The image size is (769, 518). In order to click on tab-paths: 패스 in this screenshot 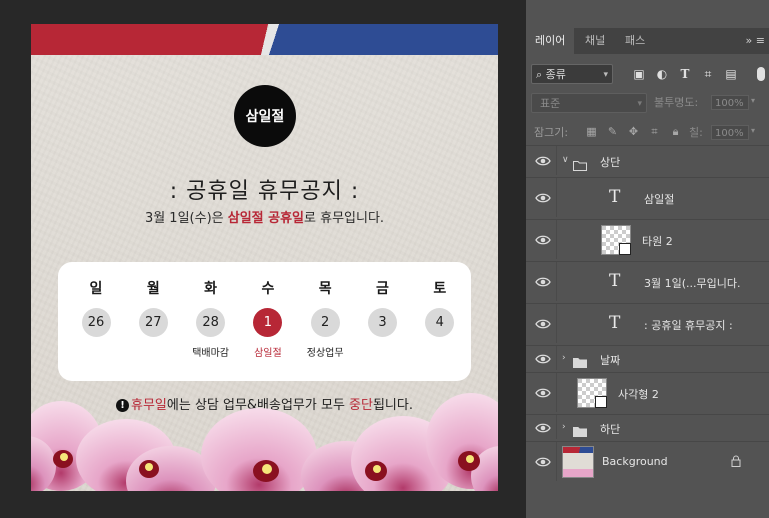, I will do `click(635, 41)`.